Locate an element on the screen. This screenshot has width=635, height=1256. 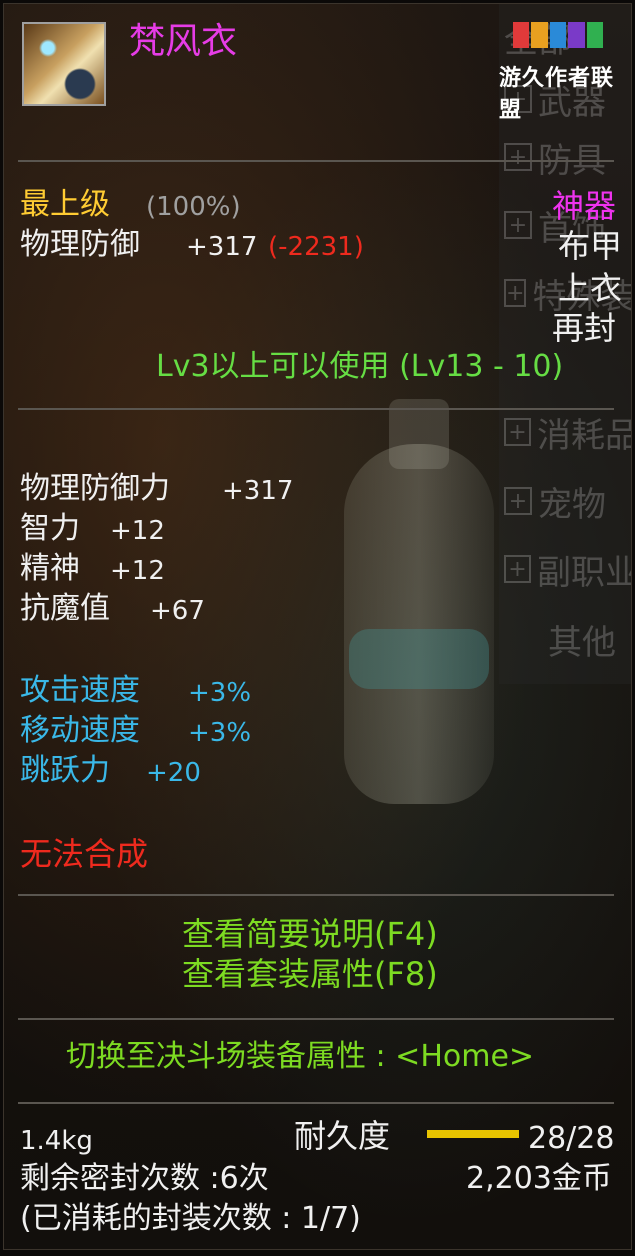
stat-label: 抗魔值 is located at coordinates (65, 608).